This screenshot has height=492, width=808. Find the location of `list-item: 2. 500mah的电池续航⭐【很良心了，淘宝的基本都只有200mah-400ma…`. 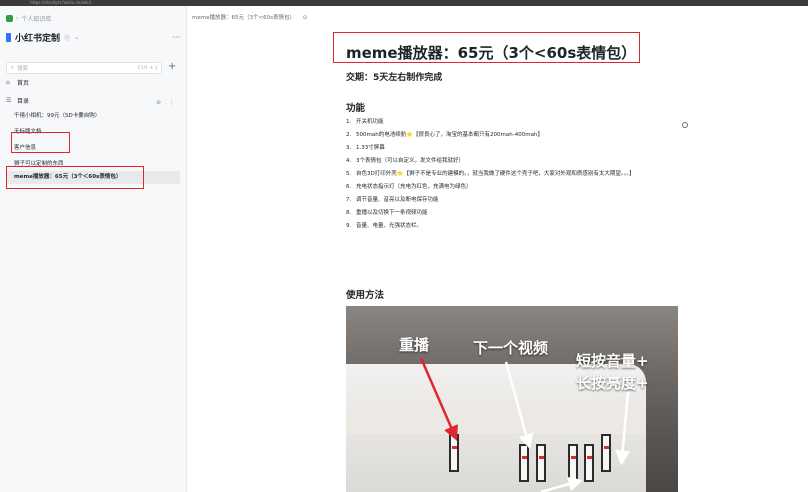

list-item: 2. 500mah的电池续航⭐【很良心了，淘宝的基本都只有200mah-400ma… is located at coordinates (444, 135).